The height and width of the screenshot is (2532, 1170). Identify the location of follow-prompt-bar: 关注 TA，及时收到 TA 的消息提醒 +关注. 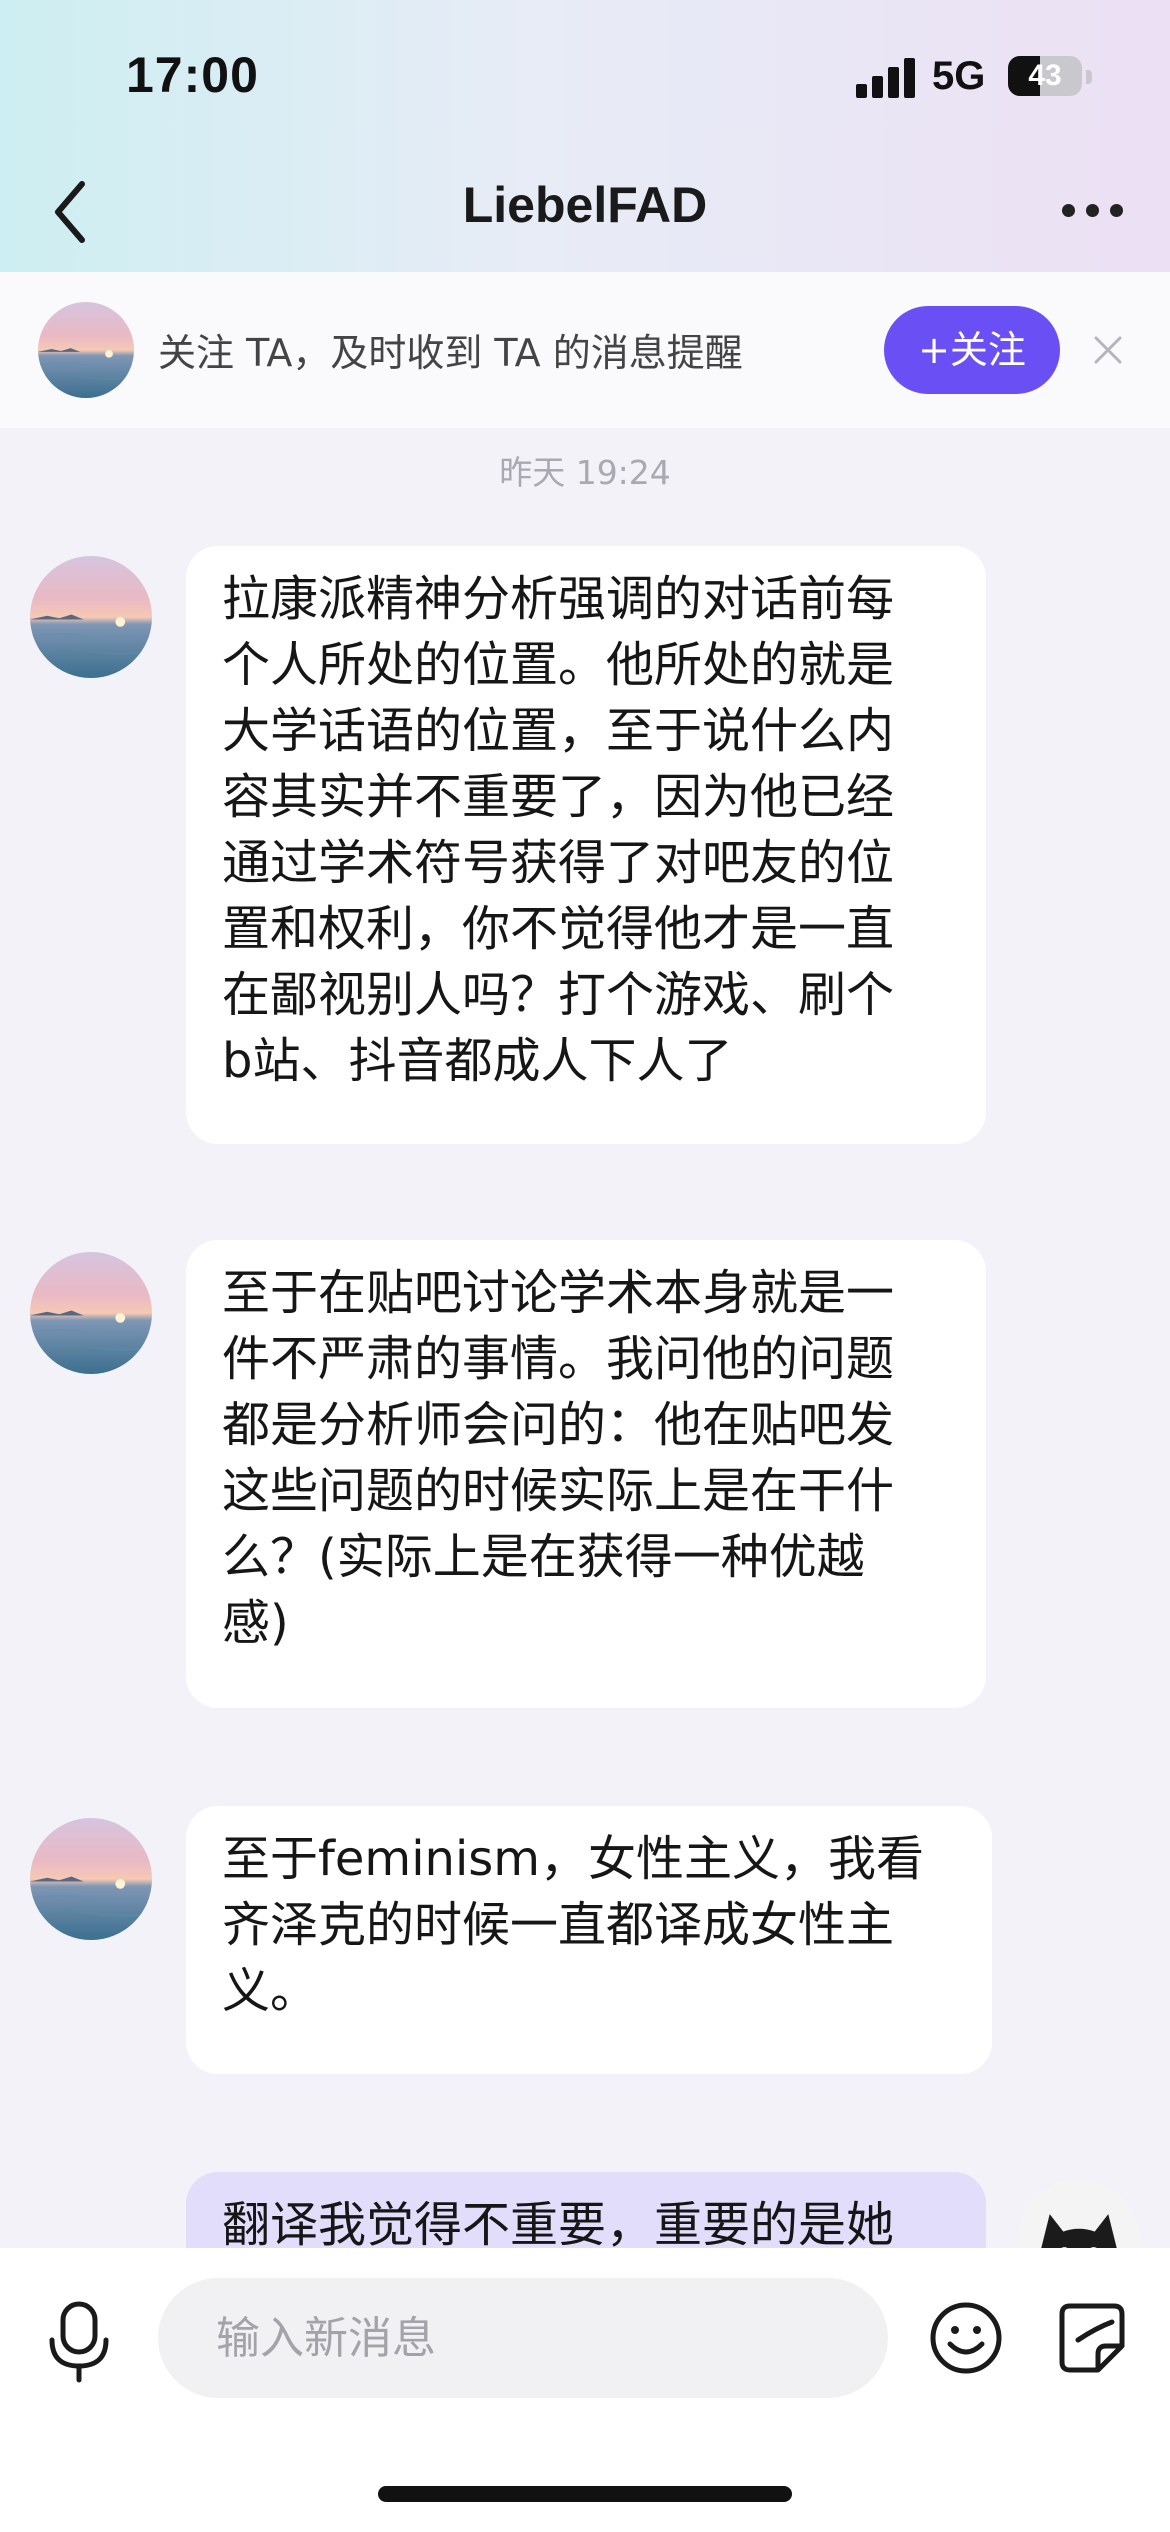
(585, 350).